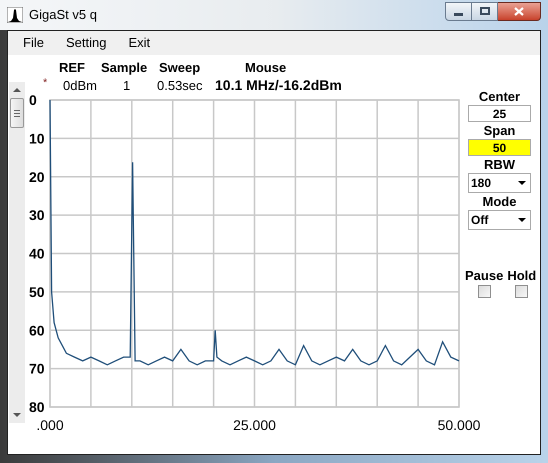 The height and width of the screenshot is (463, 548). What do you see at coordinates (37, 215) in the screenshot?
I see `y-axis-label: 30` at bounding box center [37, 215].